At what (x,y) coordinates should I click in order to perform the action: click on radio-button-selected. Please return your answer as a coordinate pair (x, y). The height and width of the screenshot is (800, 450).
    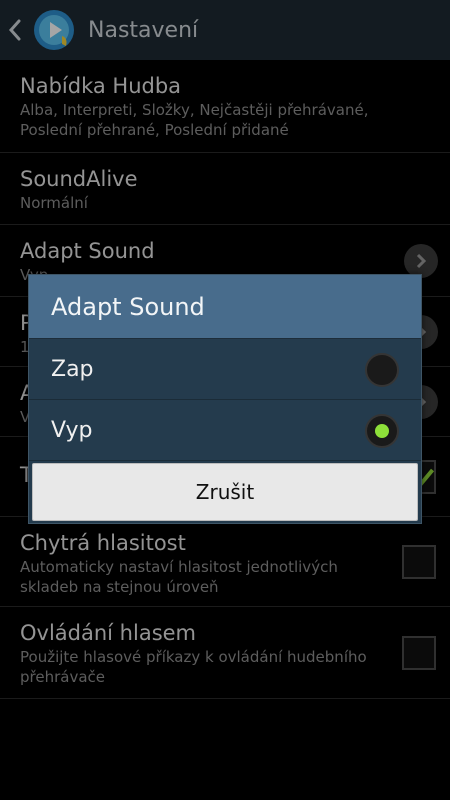
    Looking at the image, I should click on (382, 431).